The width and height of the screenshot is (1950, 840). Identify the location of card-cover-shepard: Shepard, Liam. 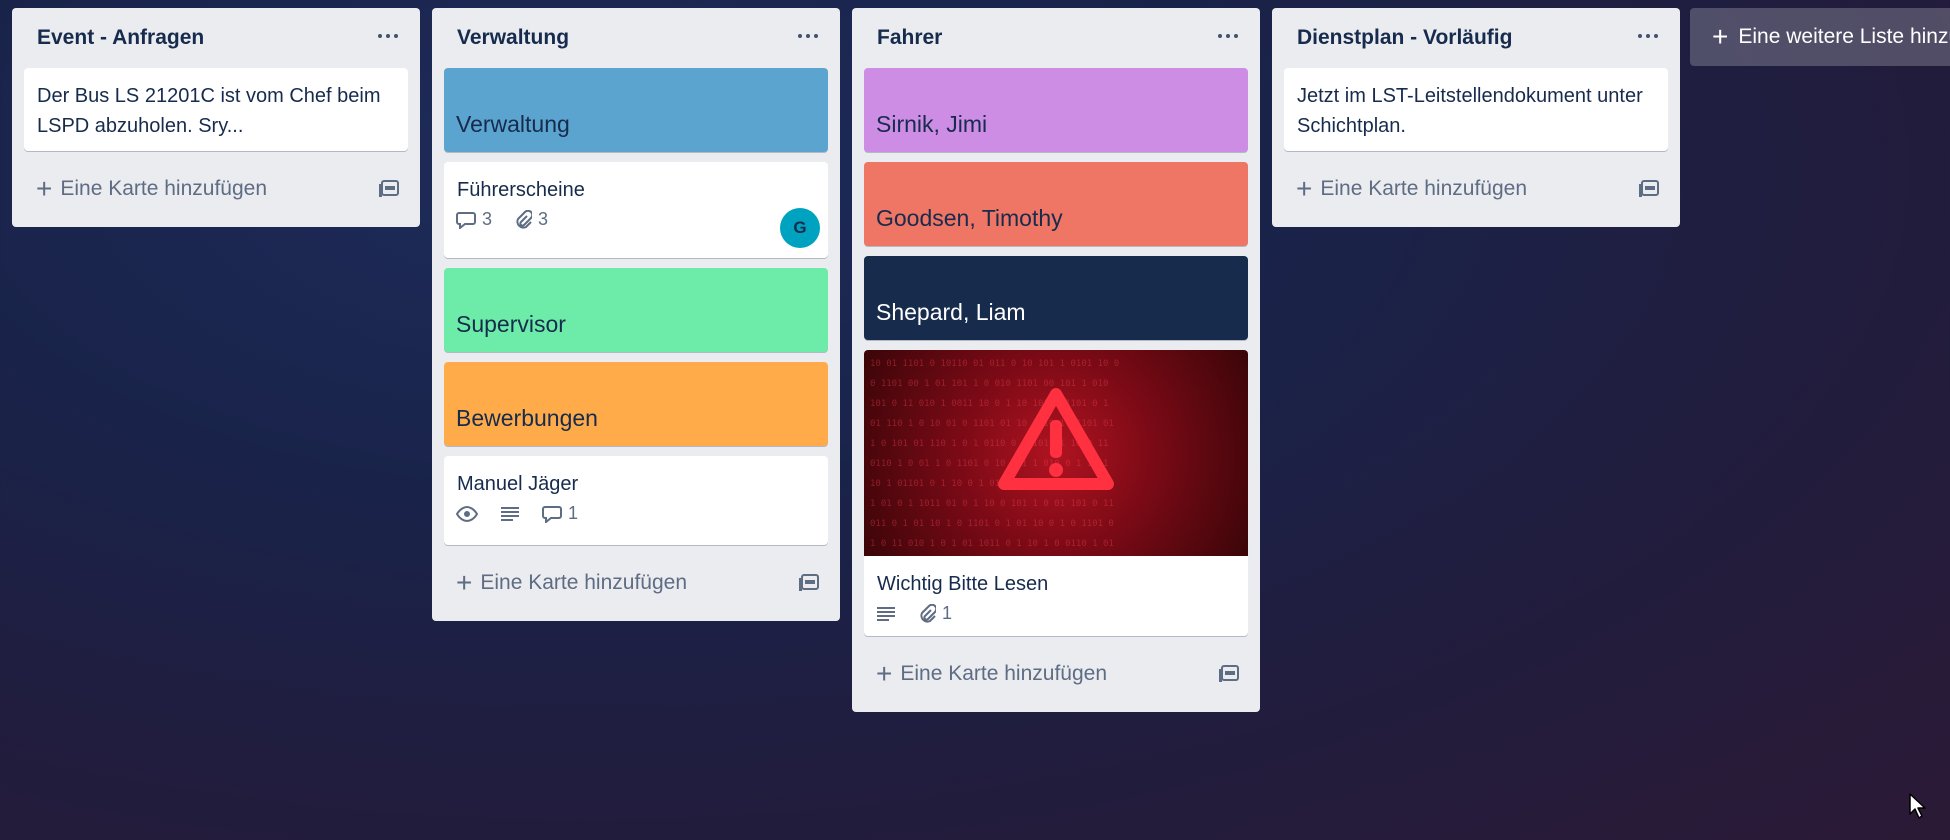
(1056, 298).